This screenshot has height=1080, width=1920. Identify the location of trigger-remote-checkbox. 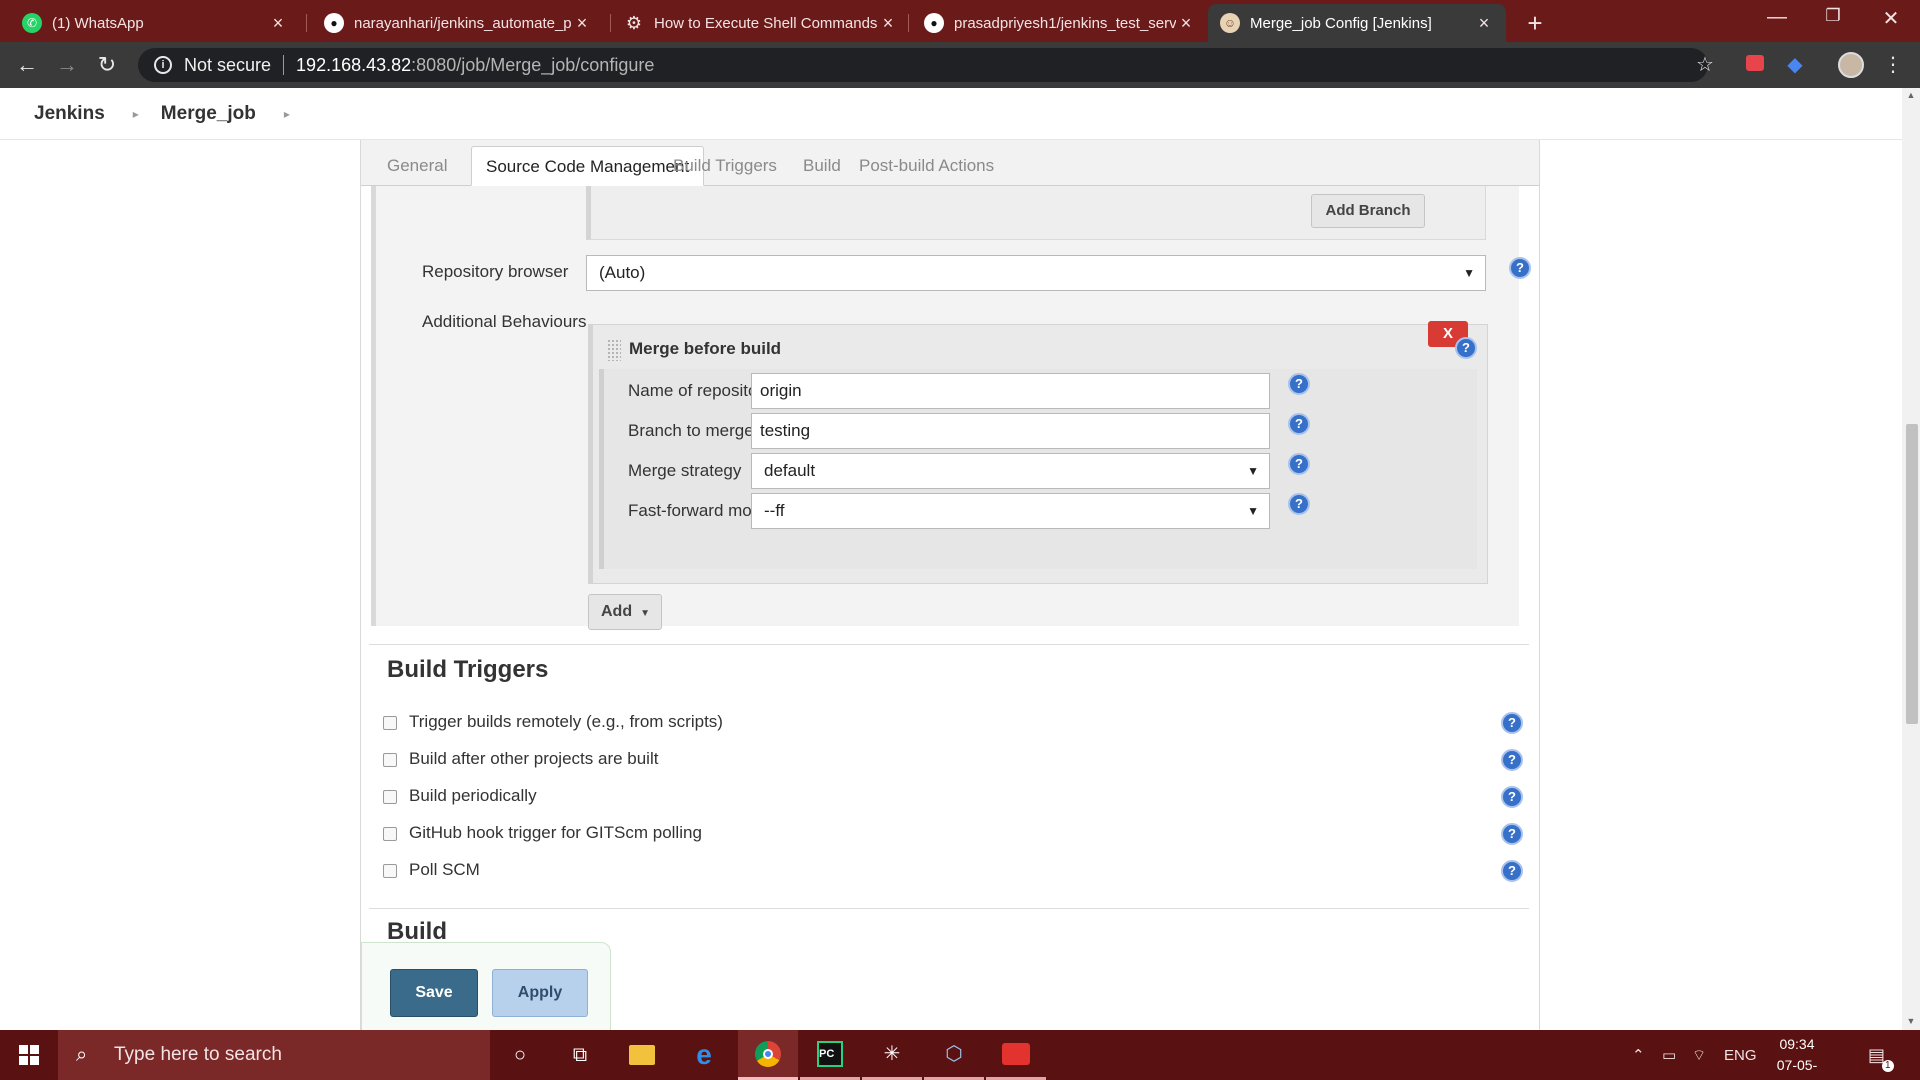
(390, 723).